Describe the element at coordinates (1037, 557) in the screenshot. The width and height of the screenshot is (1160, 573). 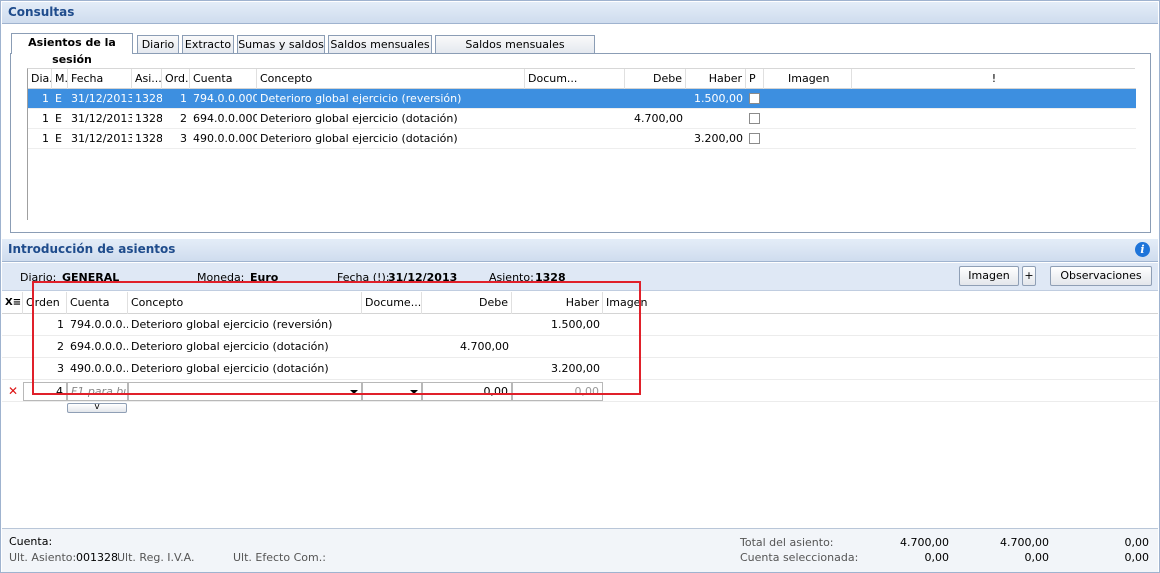
I see `seleccionada-haber: 0,00` at that location.